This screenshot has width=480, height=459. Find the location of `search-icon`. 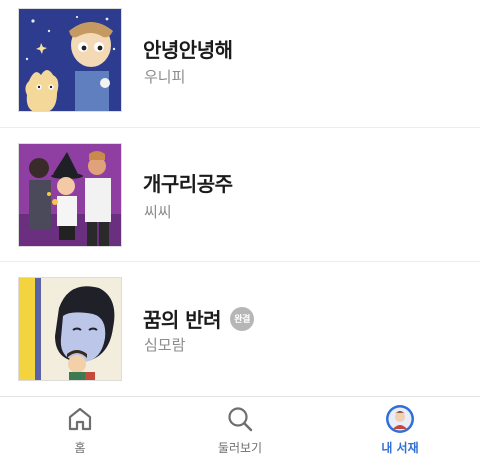

search-icon is located at coordinates (240, 419).